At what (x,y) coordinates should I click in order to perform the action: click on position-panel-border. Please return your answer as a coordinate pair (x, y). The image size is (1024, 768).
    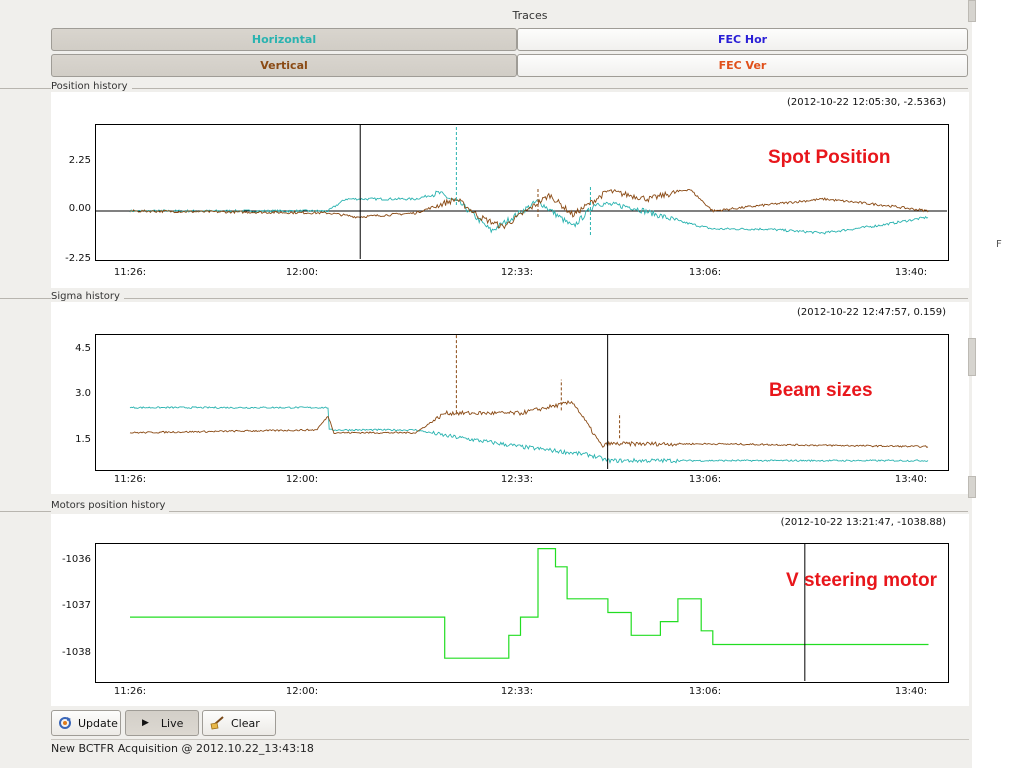
    Looking at the image, I should click on (484, 88).